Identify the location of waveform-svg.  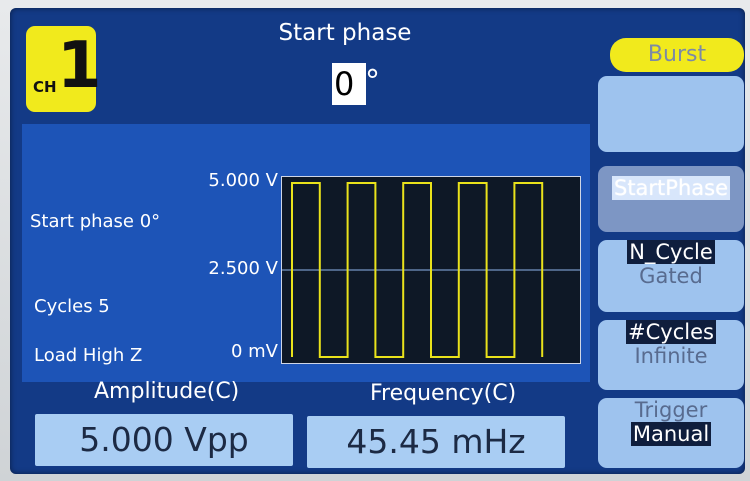
(431, 270).